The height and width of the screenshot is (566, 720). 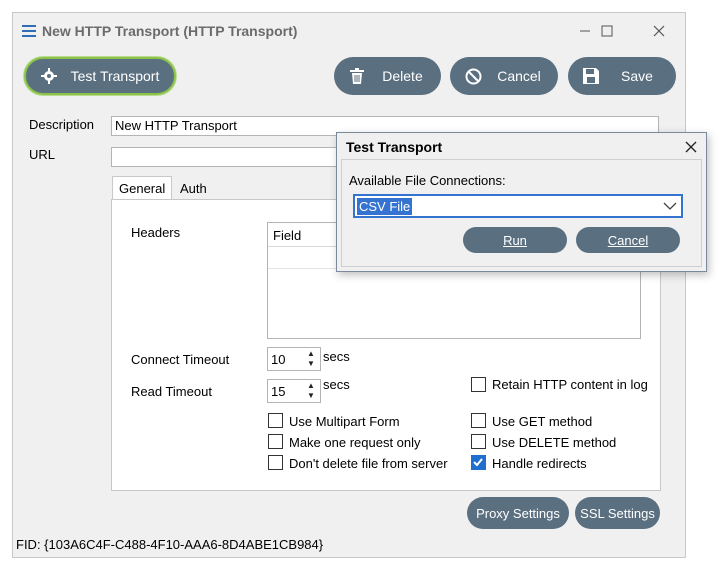 I want to click on chevron-down-icon, so click(x=670, y=206).